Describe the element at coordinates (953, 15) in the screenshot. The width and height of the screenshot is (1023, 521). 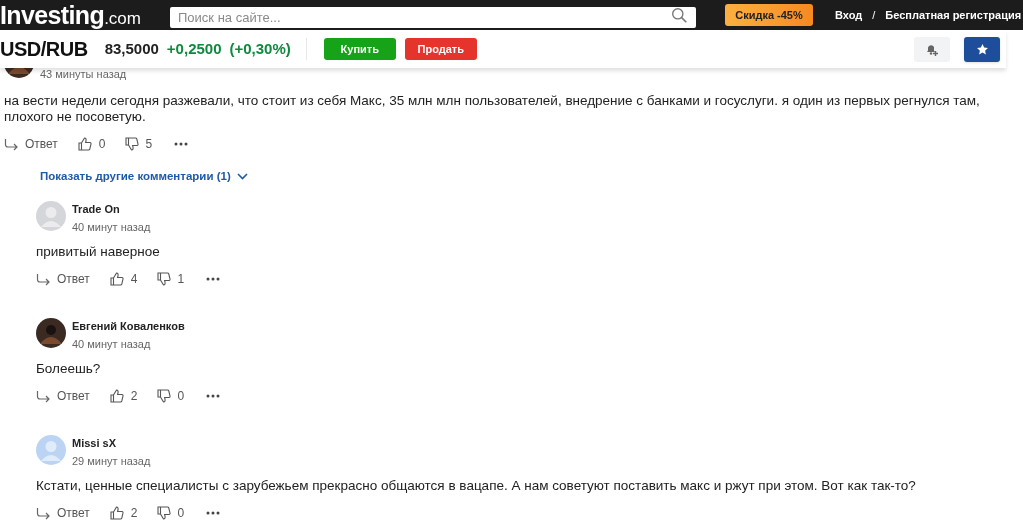
I see `register-link: Бесплатная регистрация` at that location.